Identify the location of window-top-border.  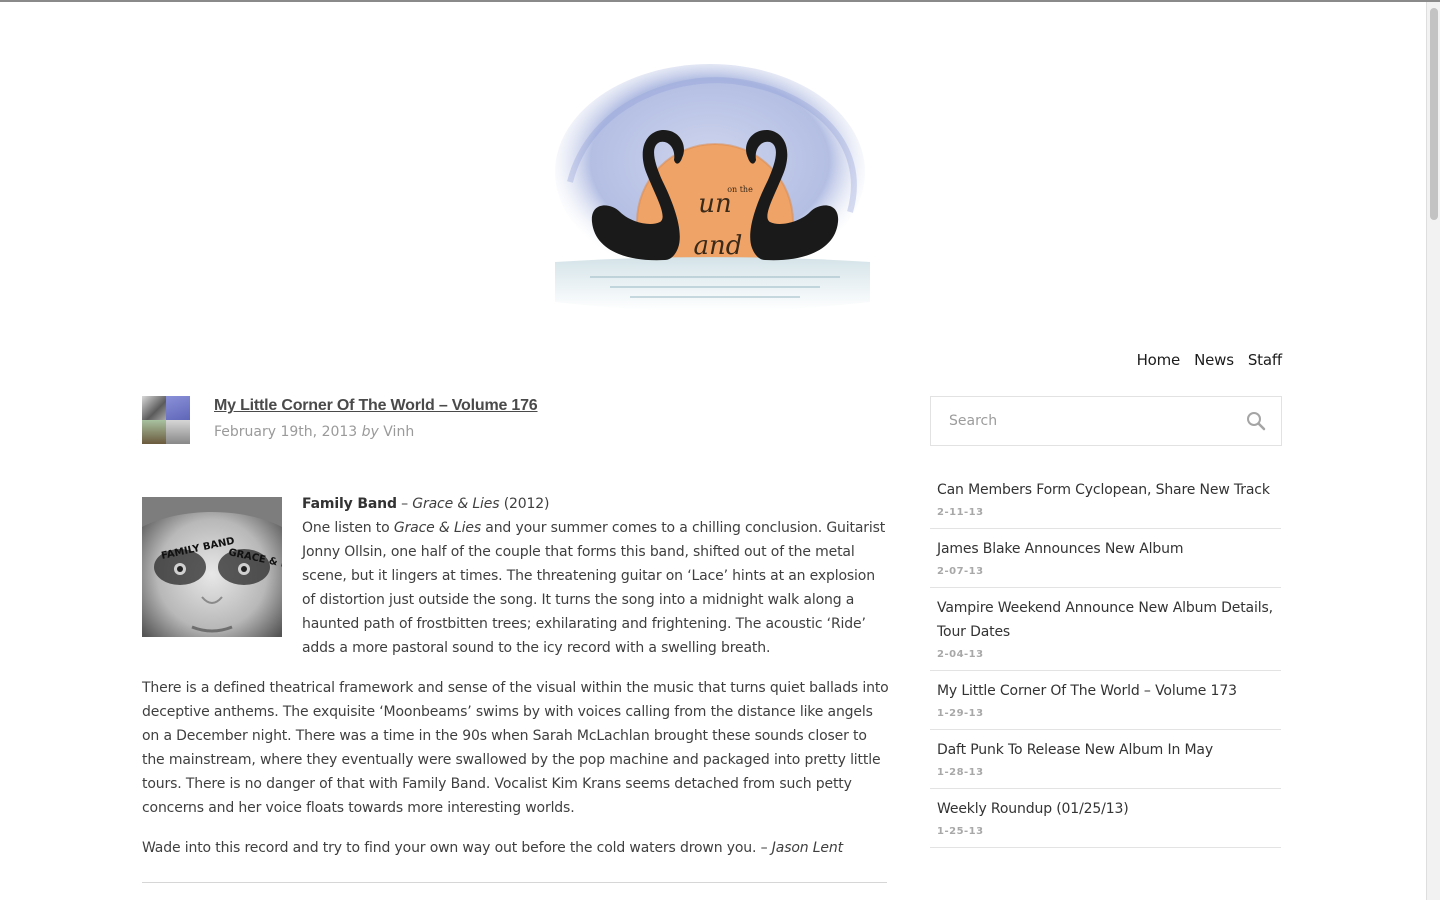
(720, 1).